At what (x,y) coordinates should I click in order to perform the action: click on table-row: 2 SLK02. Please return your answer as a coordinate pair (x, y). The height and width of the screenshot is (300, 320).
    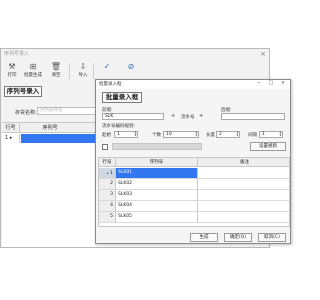
    Looking at the image, I should click on (194, 184).